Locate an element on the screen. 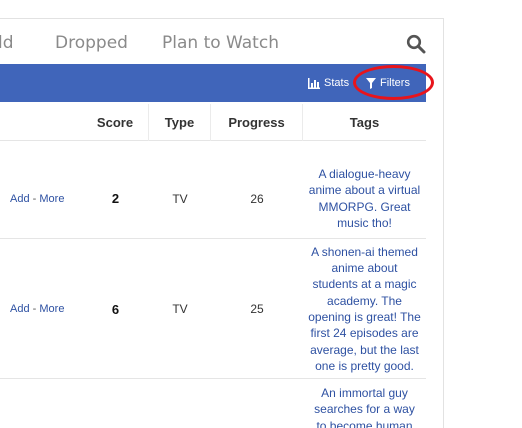  list-toolbar: Stats Filters is located at coordinates (213, 83).